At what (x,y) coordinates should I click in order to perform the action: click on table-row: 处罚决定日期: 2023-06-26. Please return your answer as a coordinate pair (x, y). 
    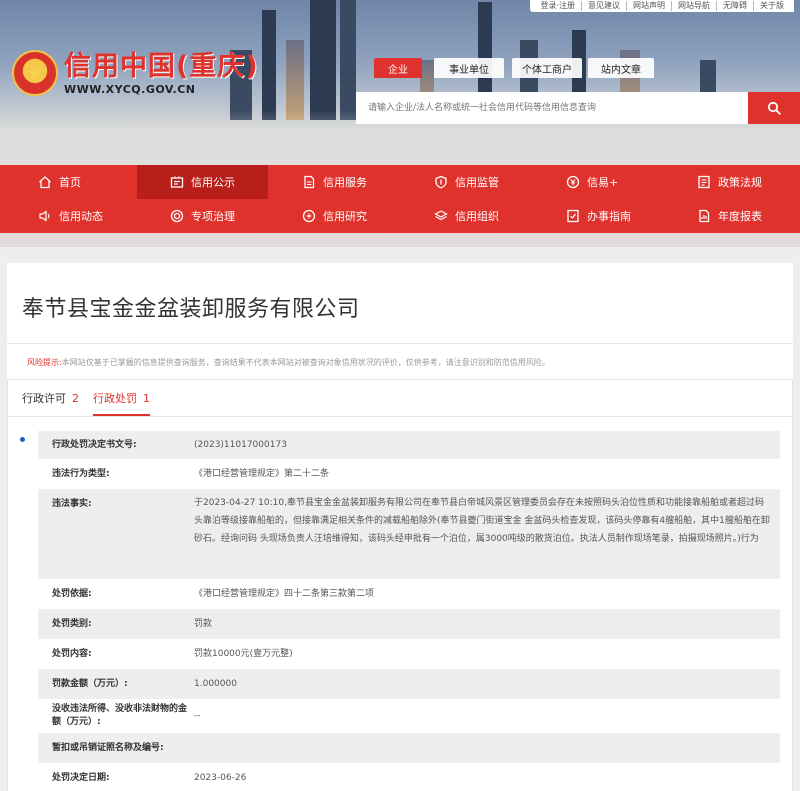
    Looking at the image, I should click on (409, 777).